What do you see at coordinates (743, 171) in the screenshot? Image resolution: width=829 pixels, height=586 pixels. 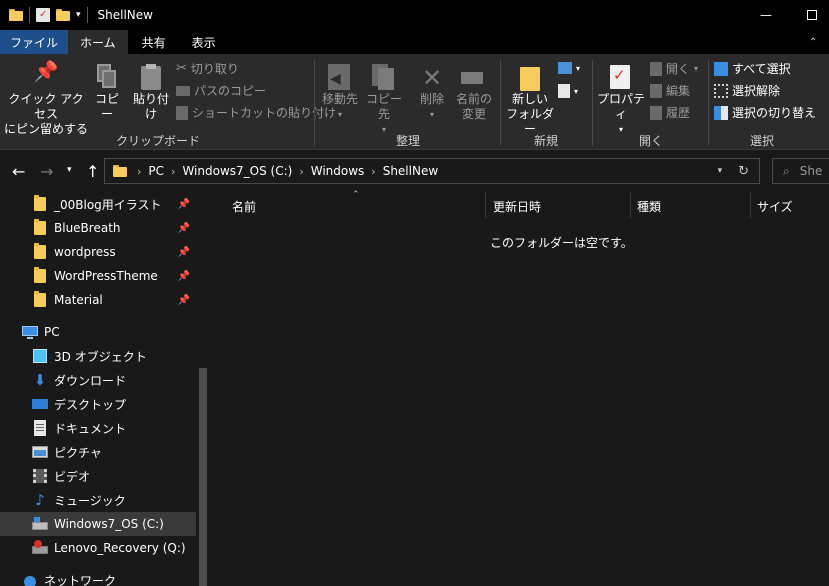 I see `refresh-icon: ↻` at bounding box center [743, 171].